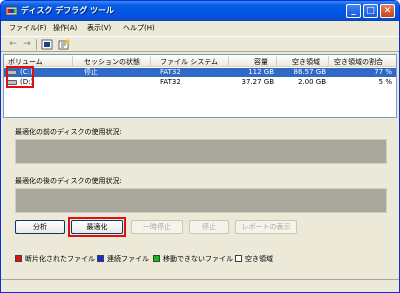 The width and height of the screenshot is (400, 293). I want to click on close-icon: ✕, so click(387, 11).